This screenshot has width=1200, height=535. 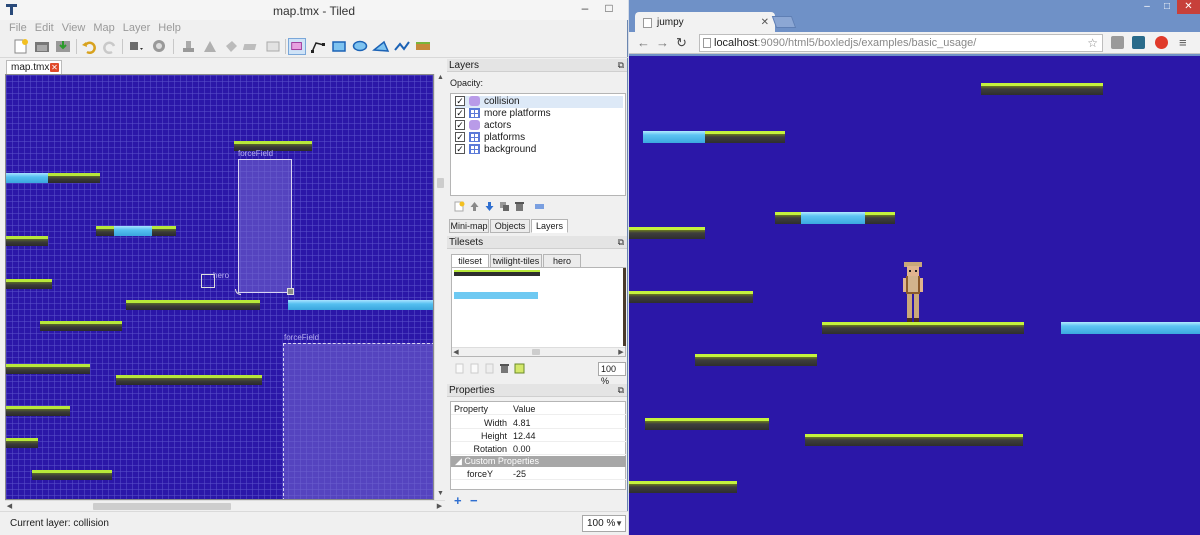 I want to click on new-tab-button, so click(x=784, y=22).